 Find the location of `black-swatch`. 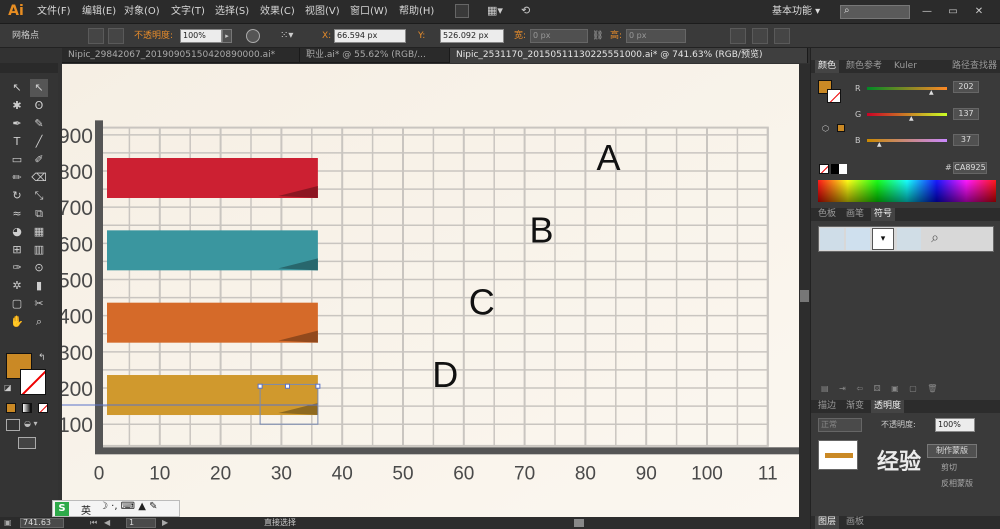

black-swatch is located at coordinates (835, 169).